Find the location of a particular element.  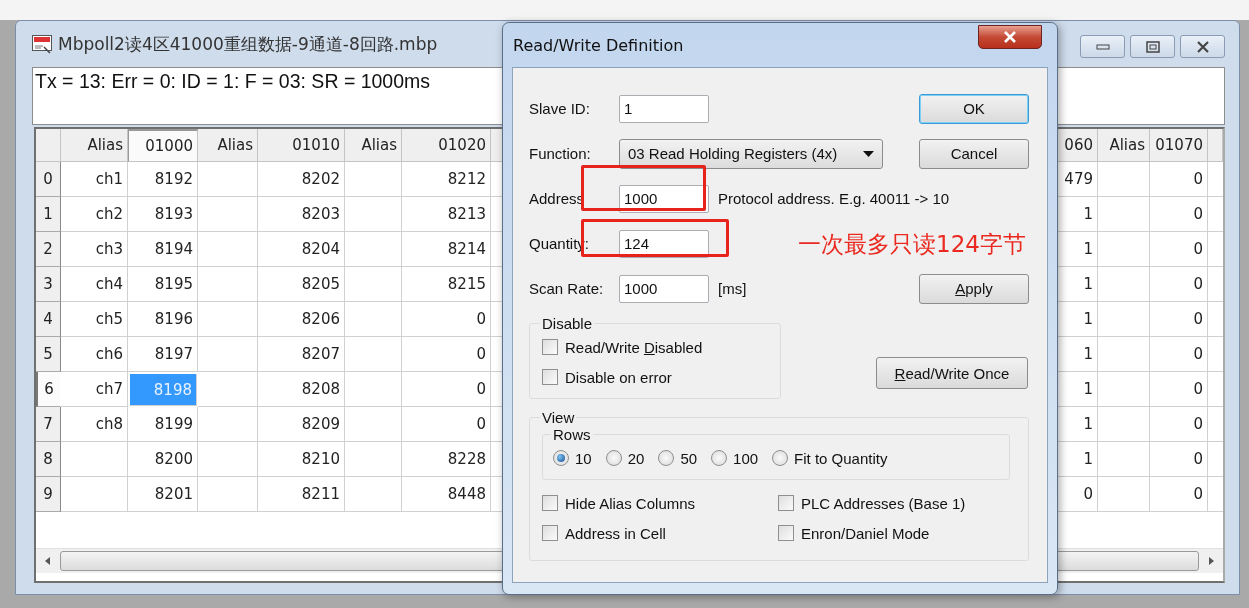

table-cell: ch2 is located at coordinates (94, 214).